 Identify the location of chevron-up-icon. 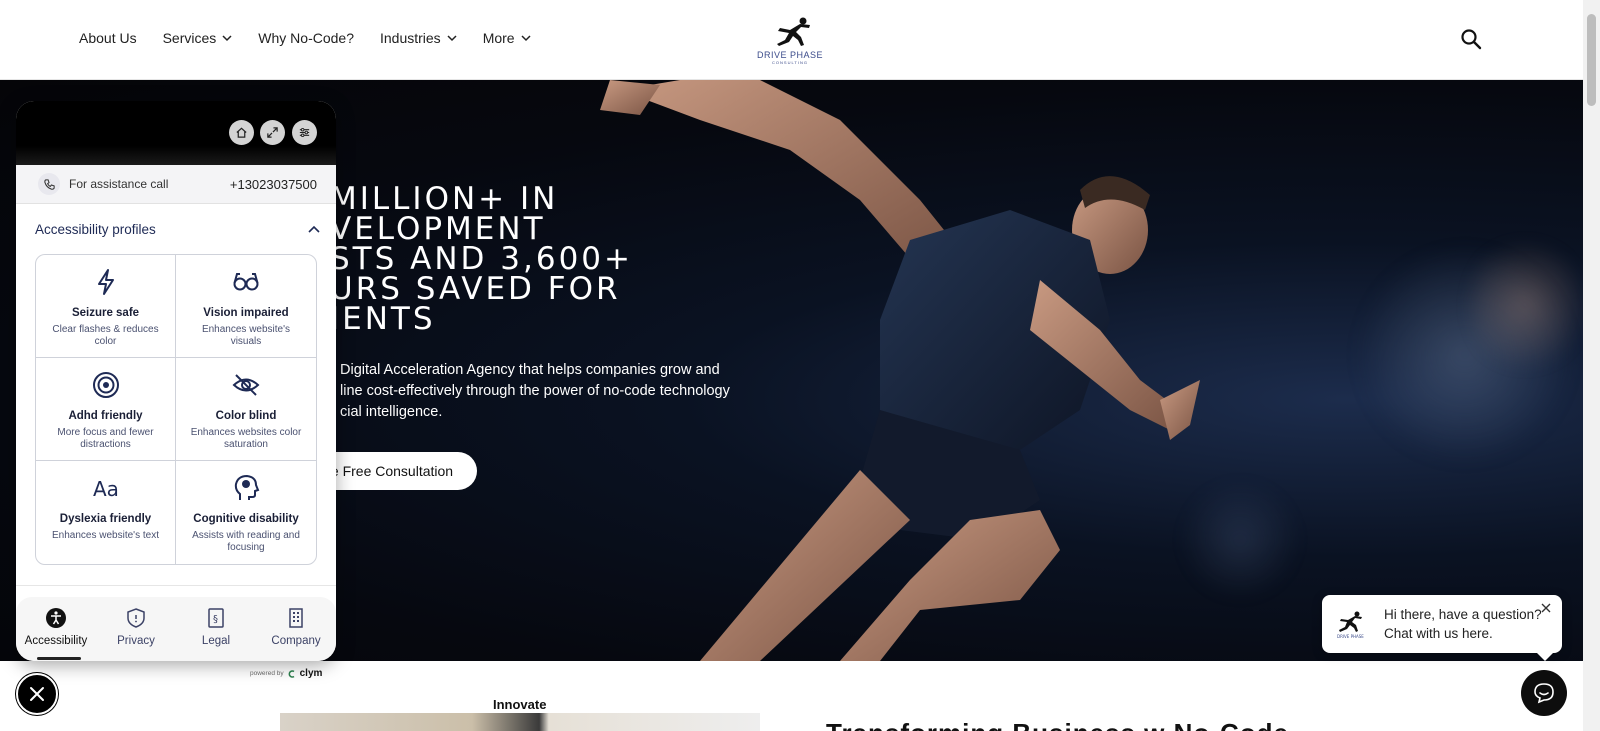
(314, 229).